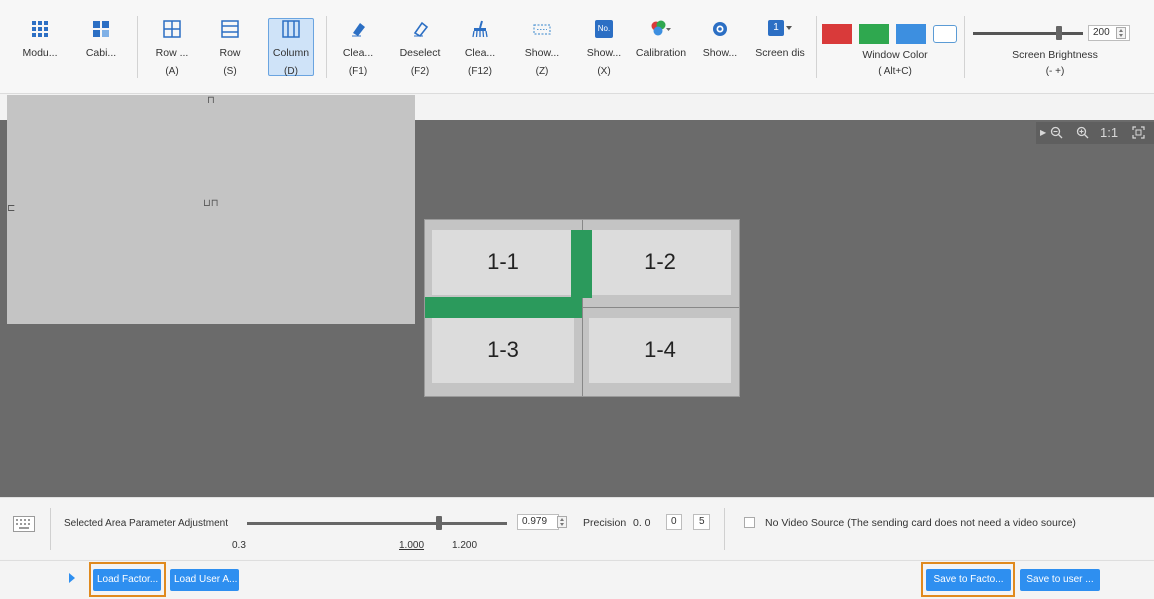 Image resolution: width=1154 pixels, height=599 pixels. I want to click on row-label: Row, so click(230, 53).